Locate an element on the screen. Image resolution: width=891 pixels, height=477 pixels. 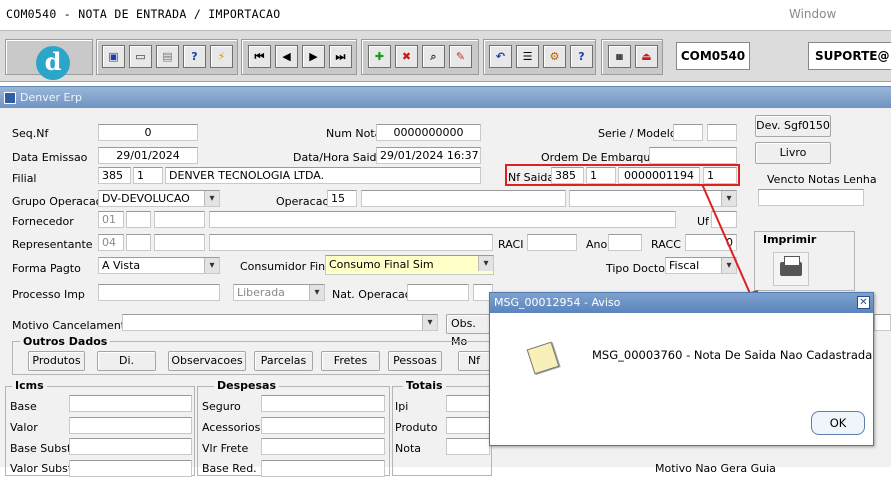
vencto-notas-lenha-field is located at coordinates (811, 197).